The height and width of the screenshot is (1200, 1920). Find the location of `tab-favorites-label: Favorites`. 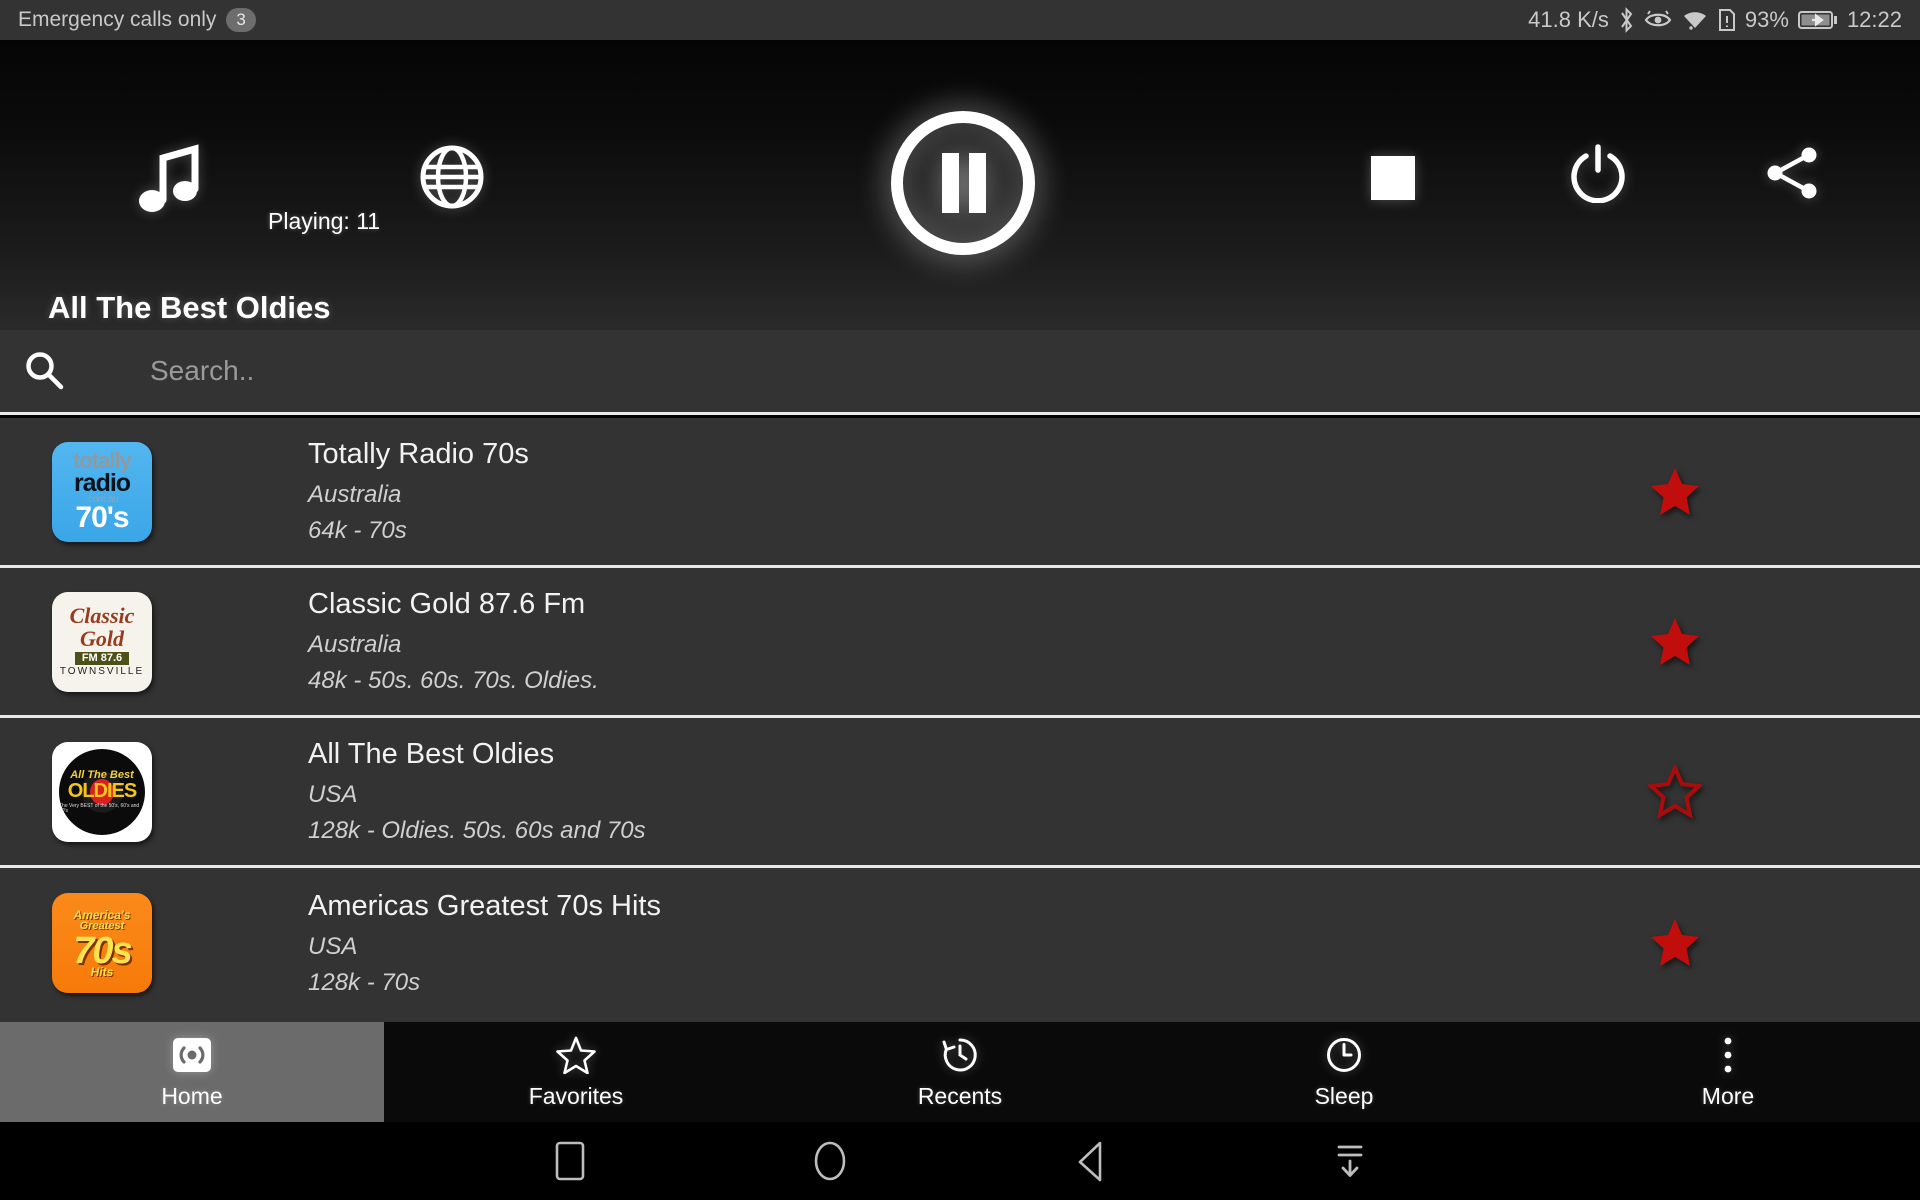

tab-favorites-label: Favorites is located at coordinates (576, 1095).